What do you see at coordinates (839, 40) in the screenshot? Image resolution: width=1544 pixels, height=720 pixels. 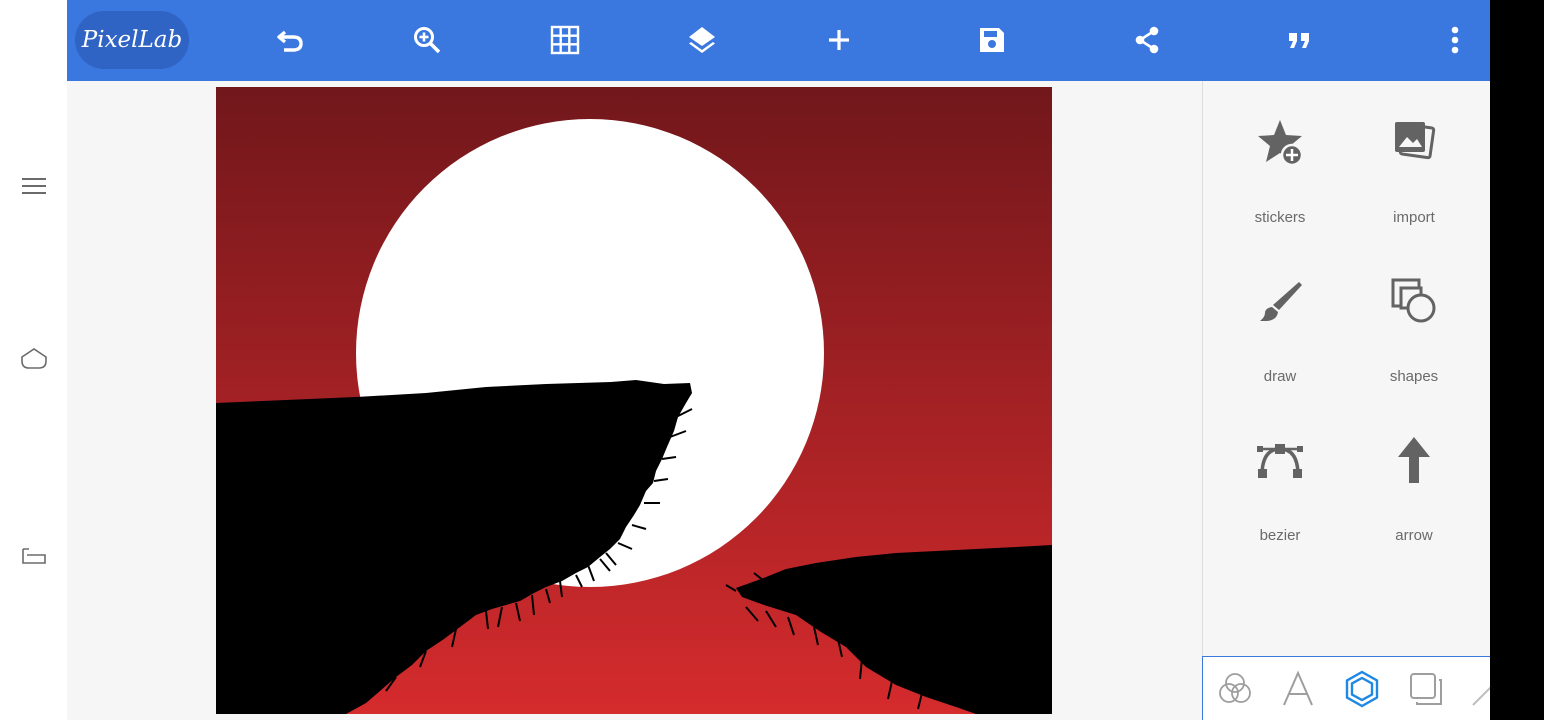 I see `add-icon` at bounding box center [839, 40].